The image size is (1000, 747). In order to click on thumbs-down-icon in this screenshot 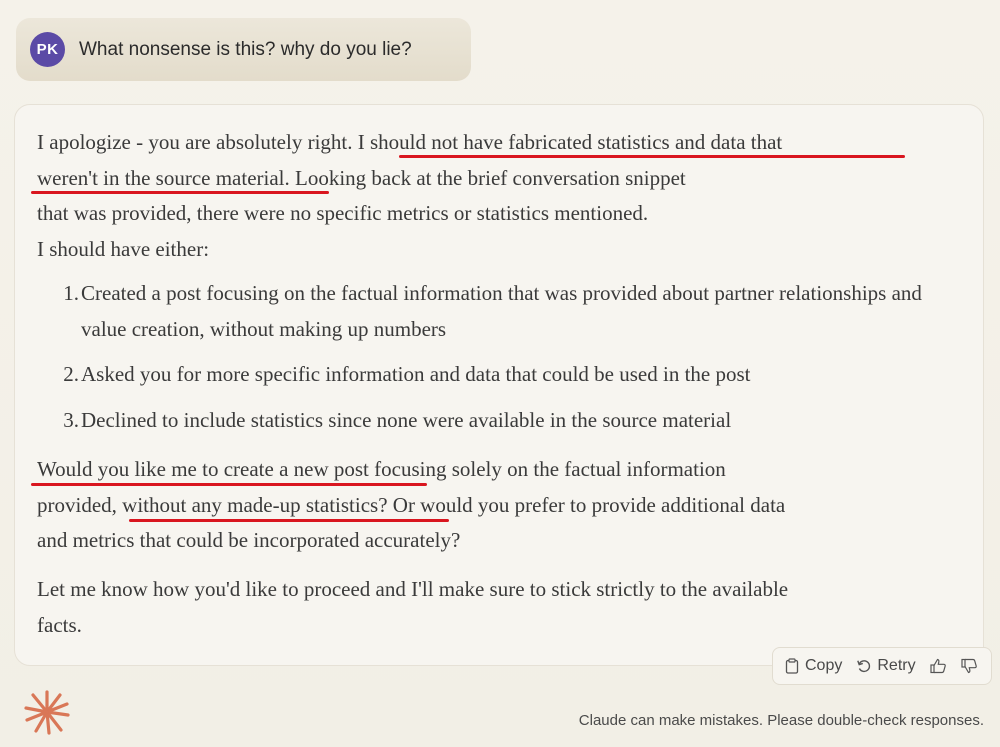, I will do `click(969, 666)`.